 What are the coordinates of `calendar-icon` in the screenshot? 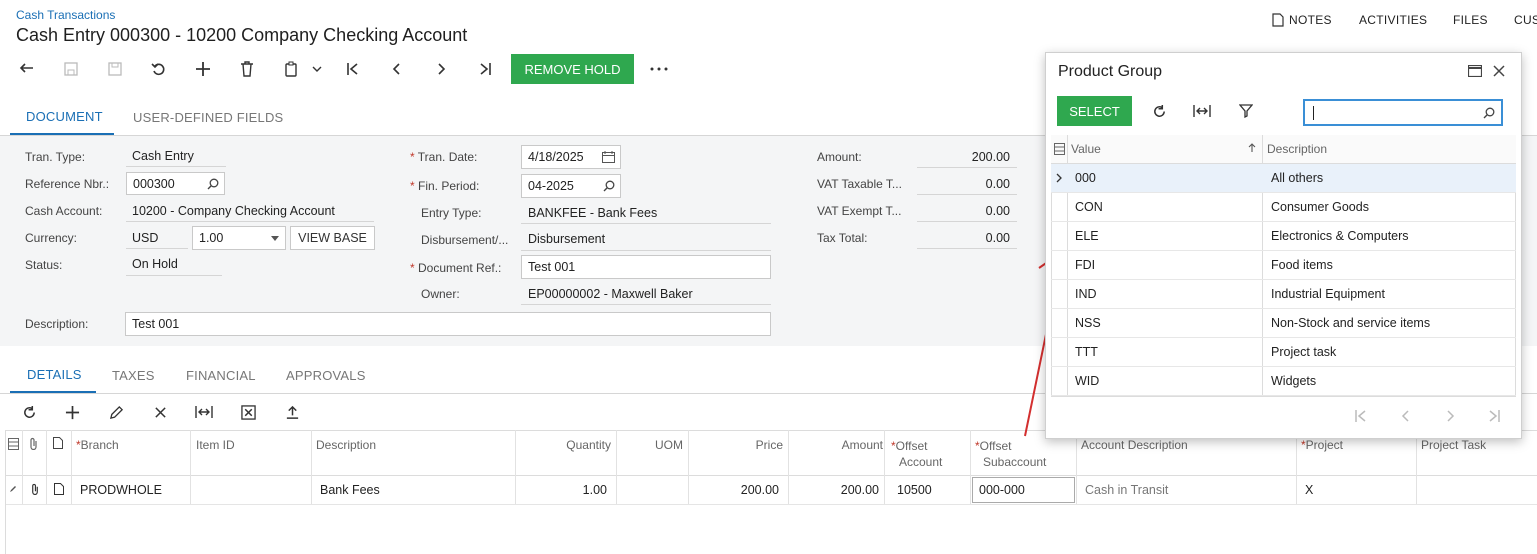 It's located at (608, 157).